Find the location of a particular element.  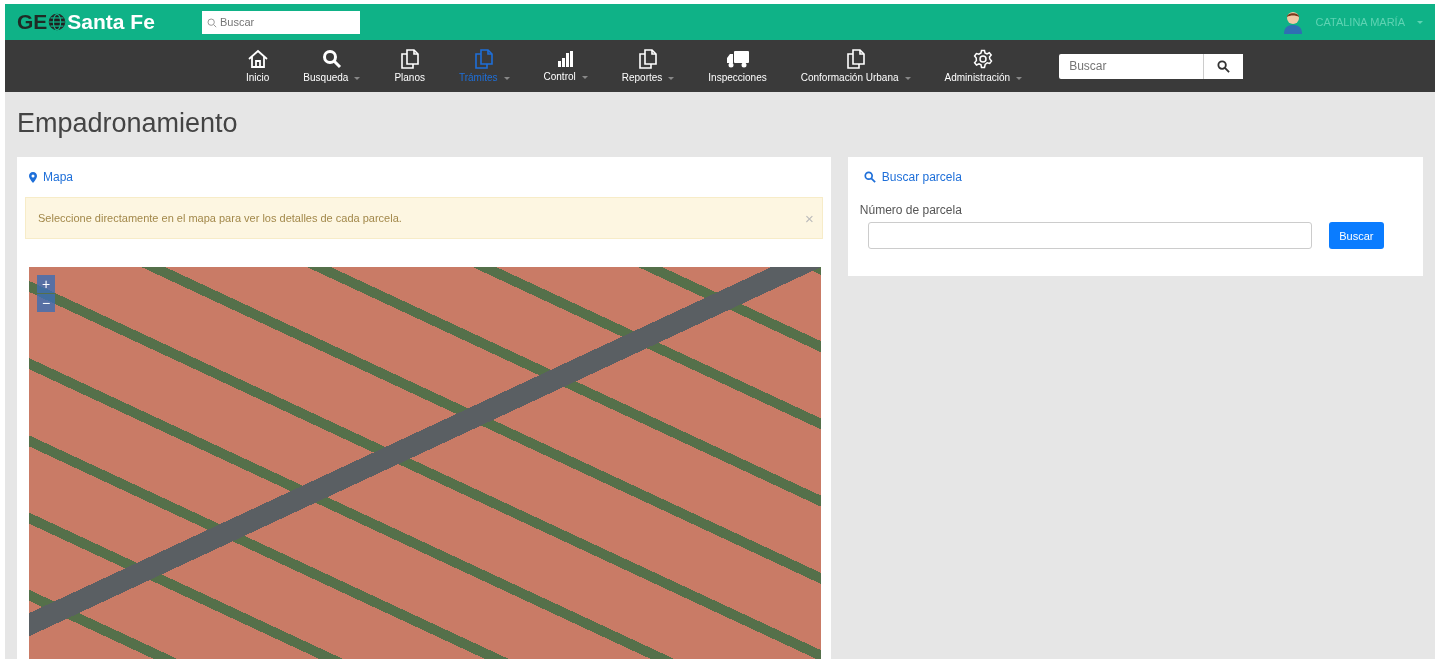

truck-icon is located at coordinates (737, 59).